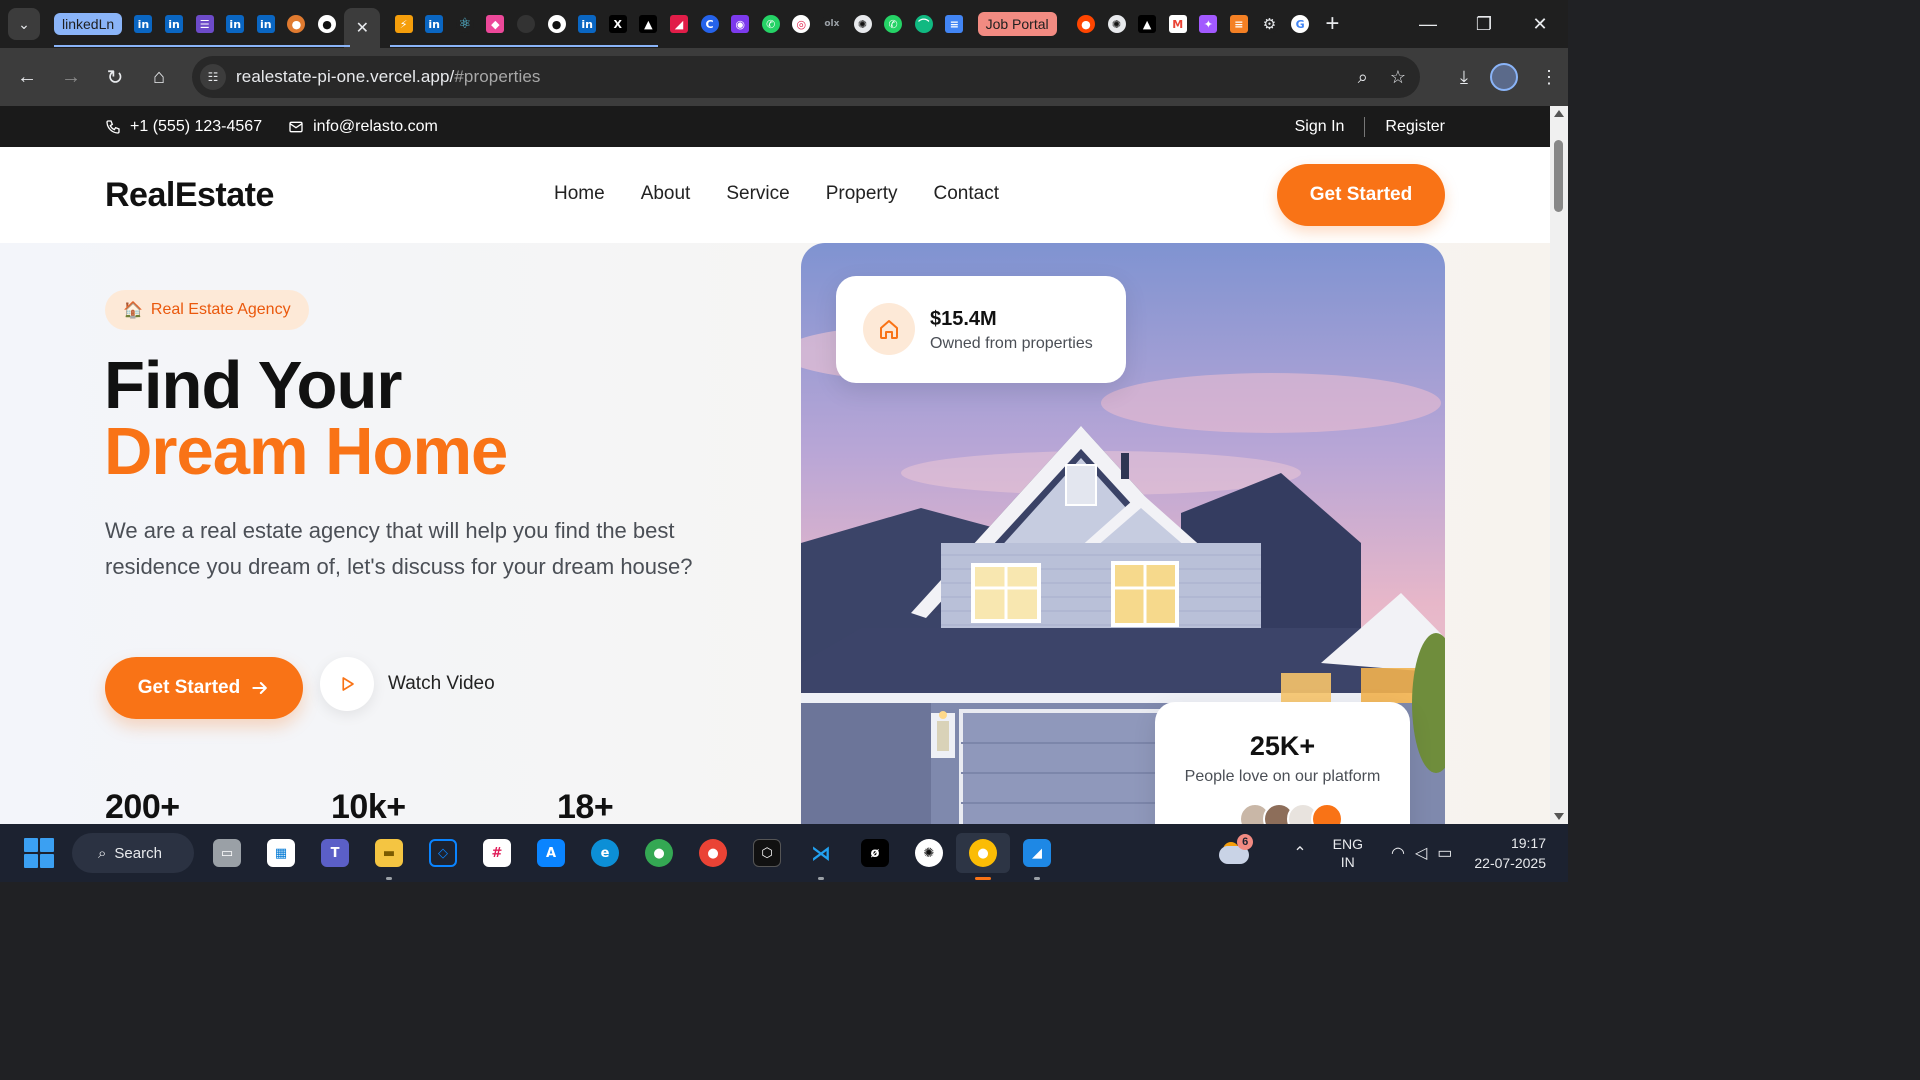  I want to click on url-text: realestate-pi-one.vercel.app/#properties, so click(388, 77).